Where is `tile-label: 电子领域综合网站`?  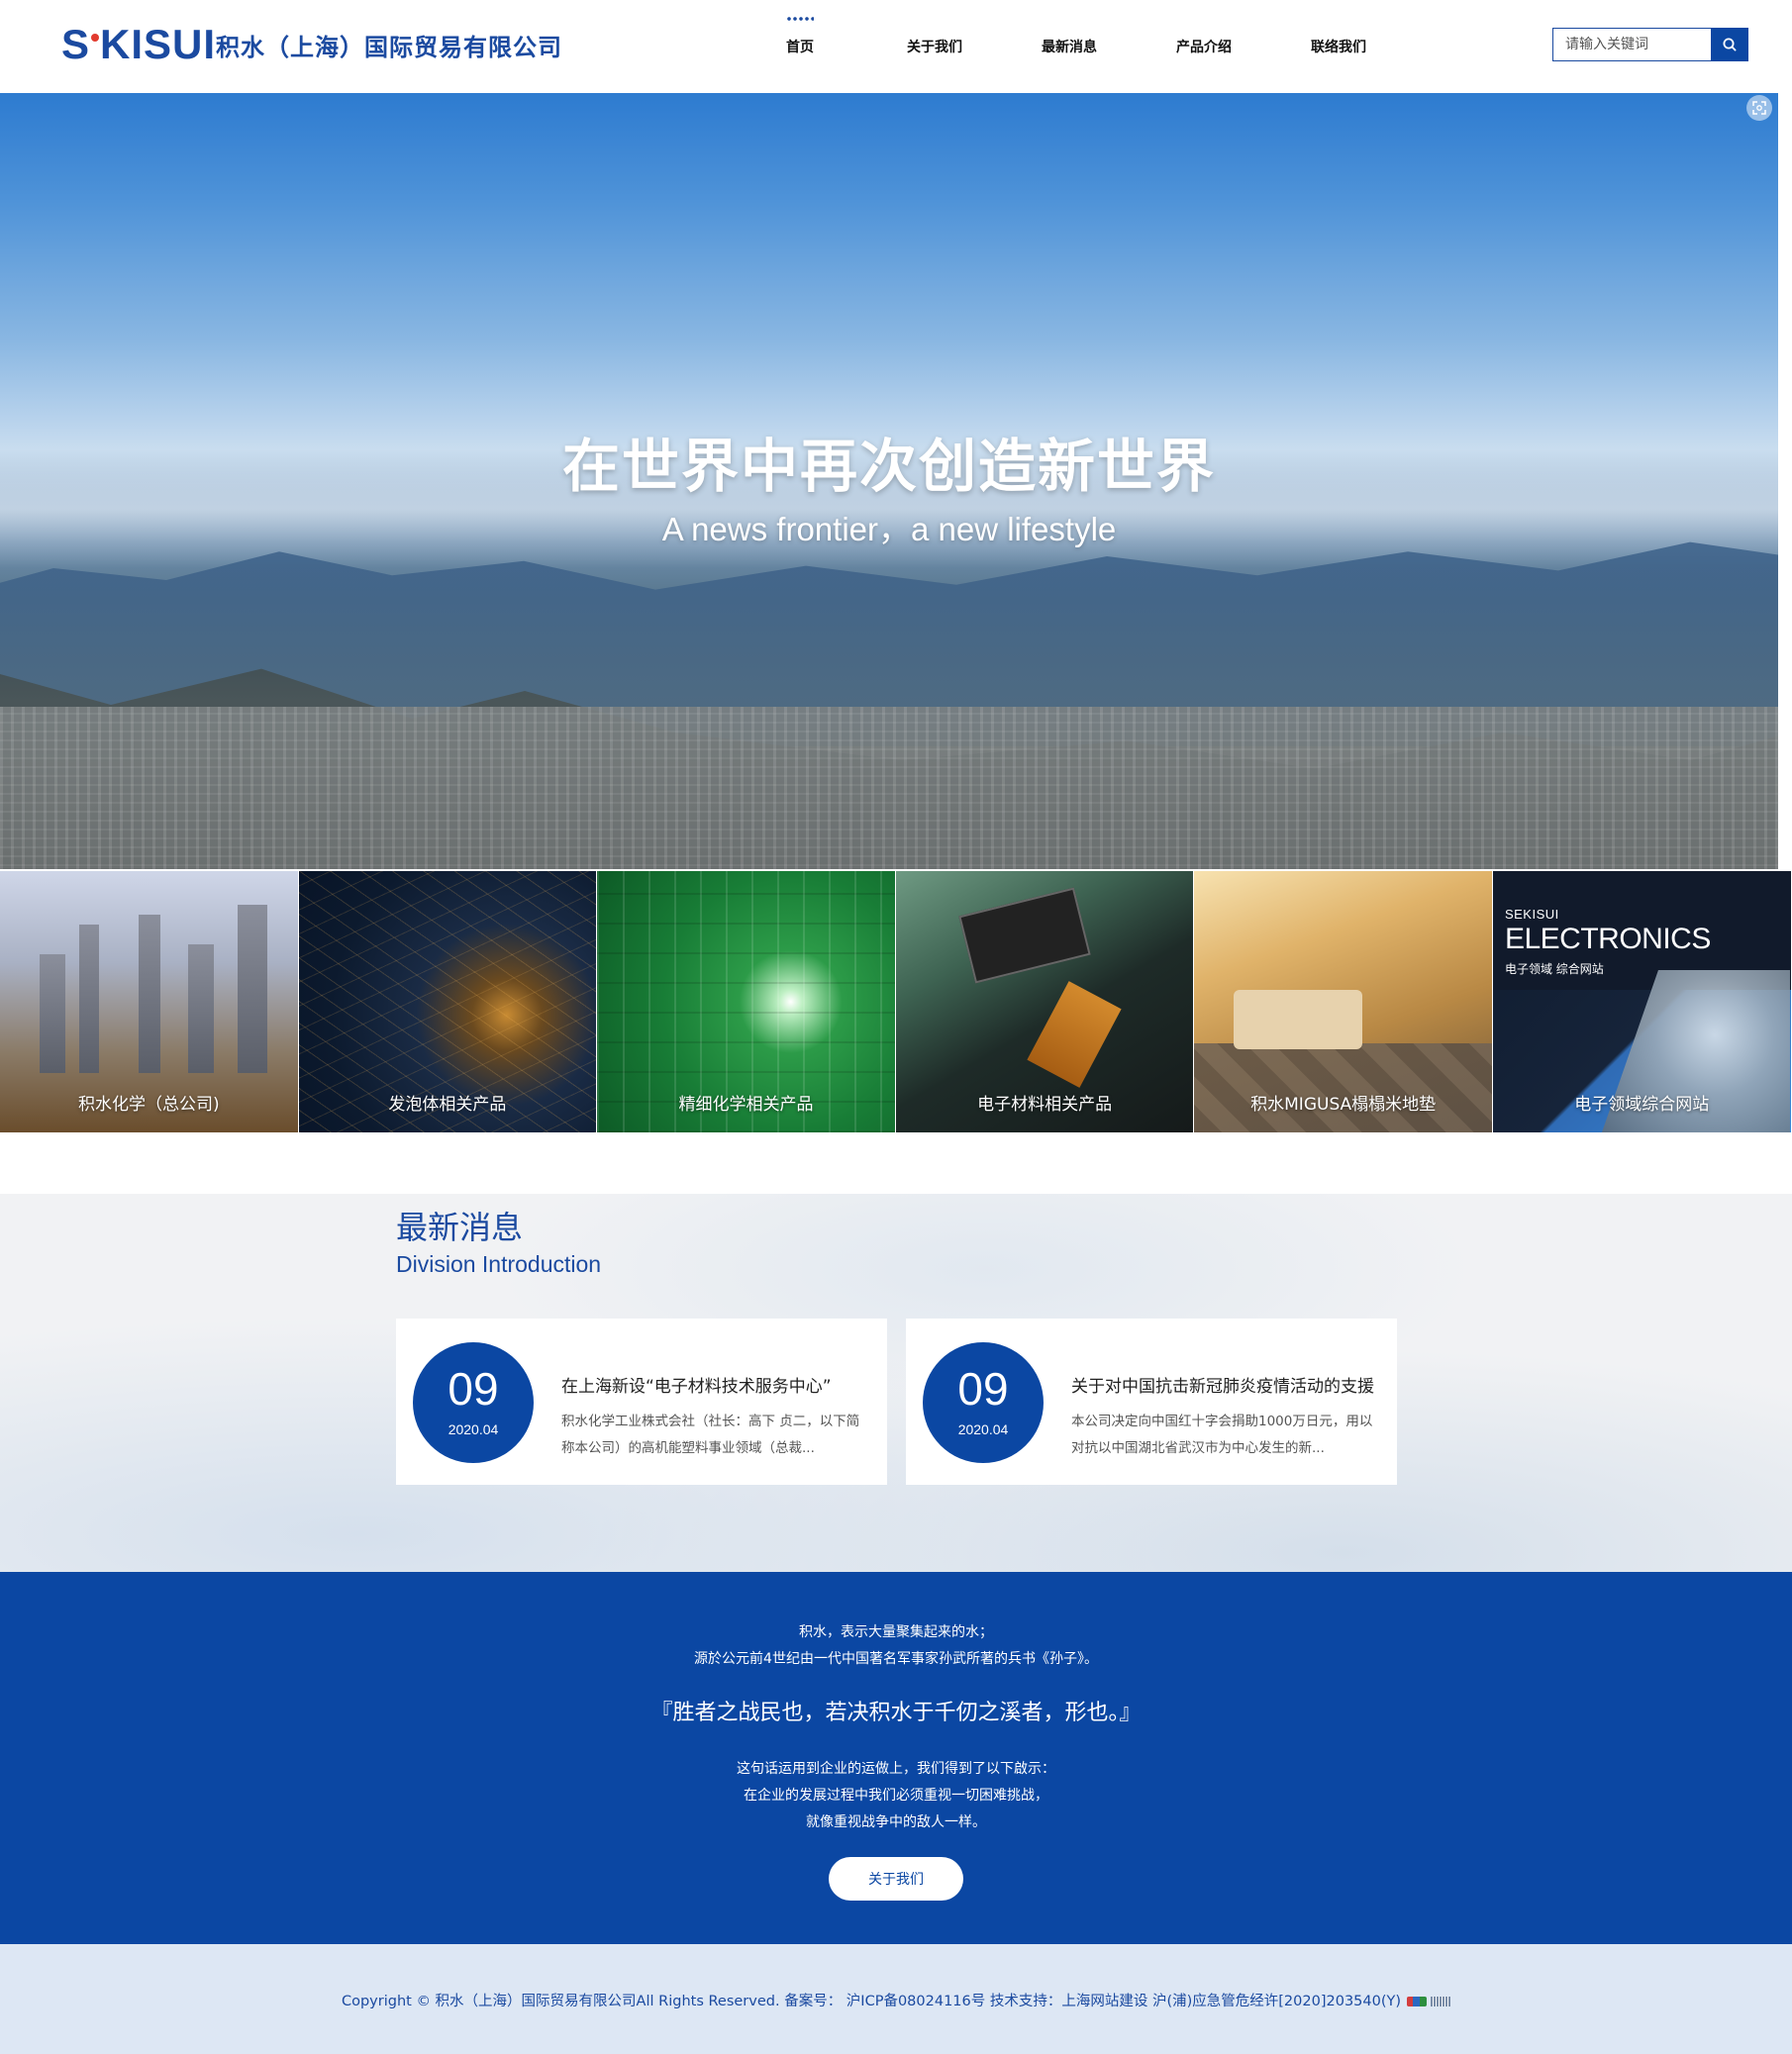
tile-label: 电子领域综合网站 is located at coordinates (1642, 1105).